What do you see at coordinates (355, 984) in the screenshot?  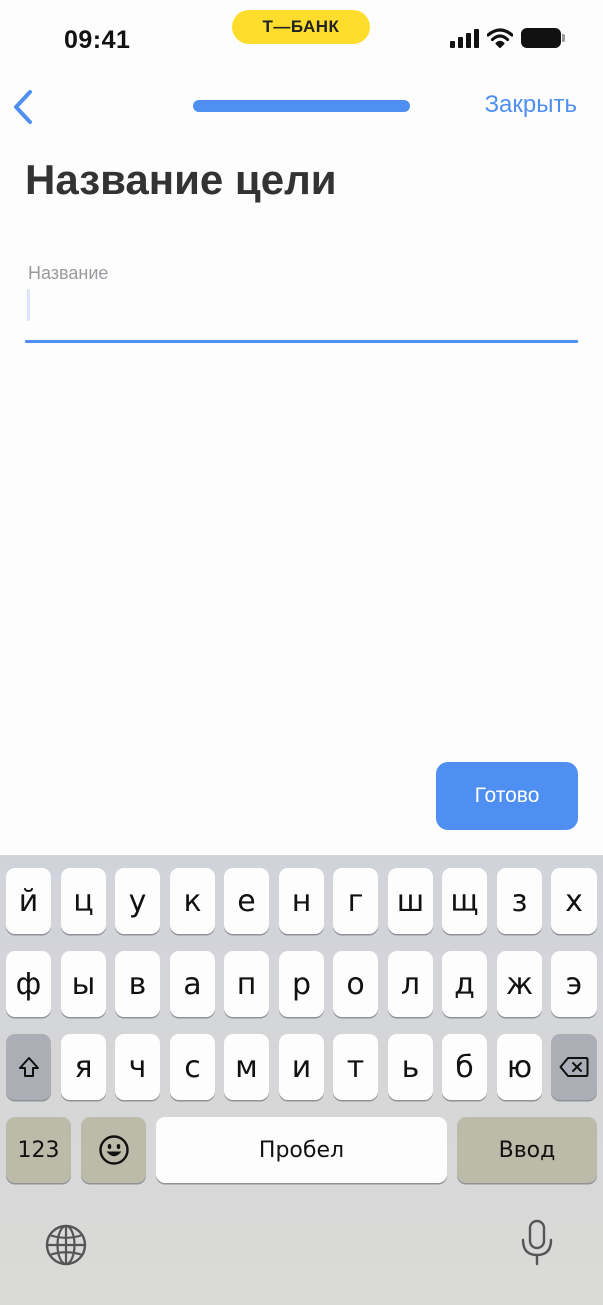 I see `key-letter: о` at bounding box center [355, 984].